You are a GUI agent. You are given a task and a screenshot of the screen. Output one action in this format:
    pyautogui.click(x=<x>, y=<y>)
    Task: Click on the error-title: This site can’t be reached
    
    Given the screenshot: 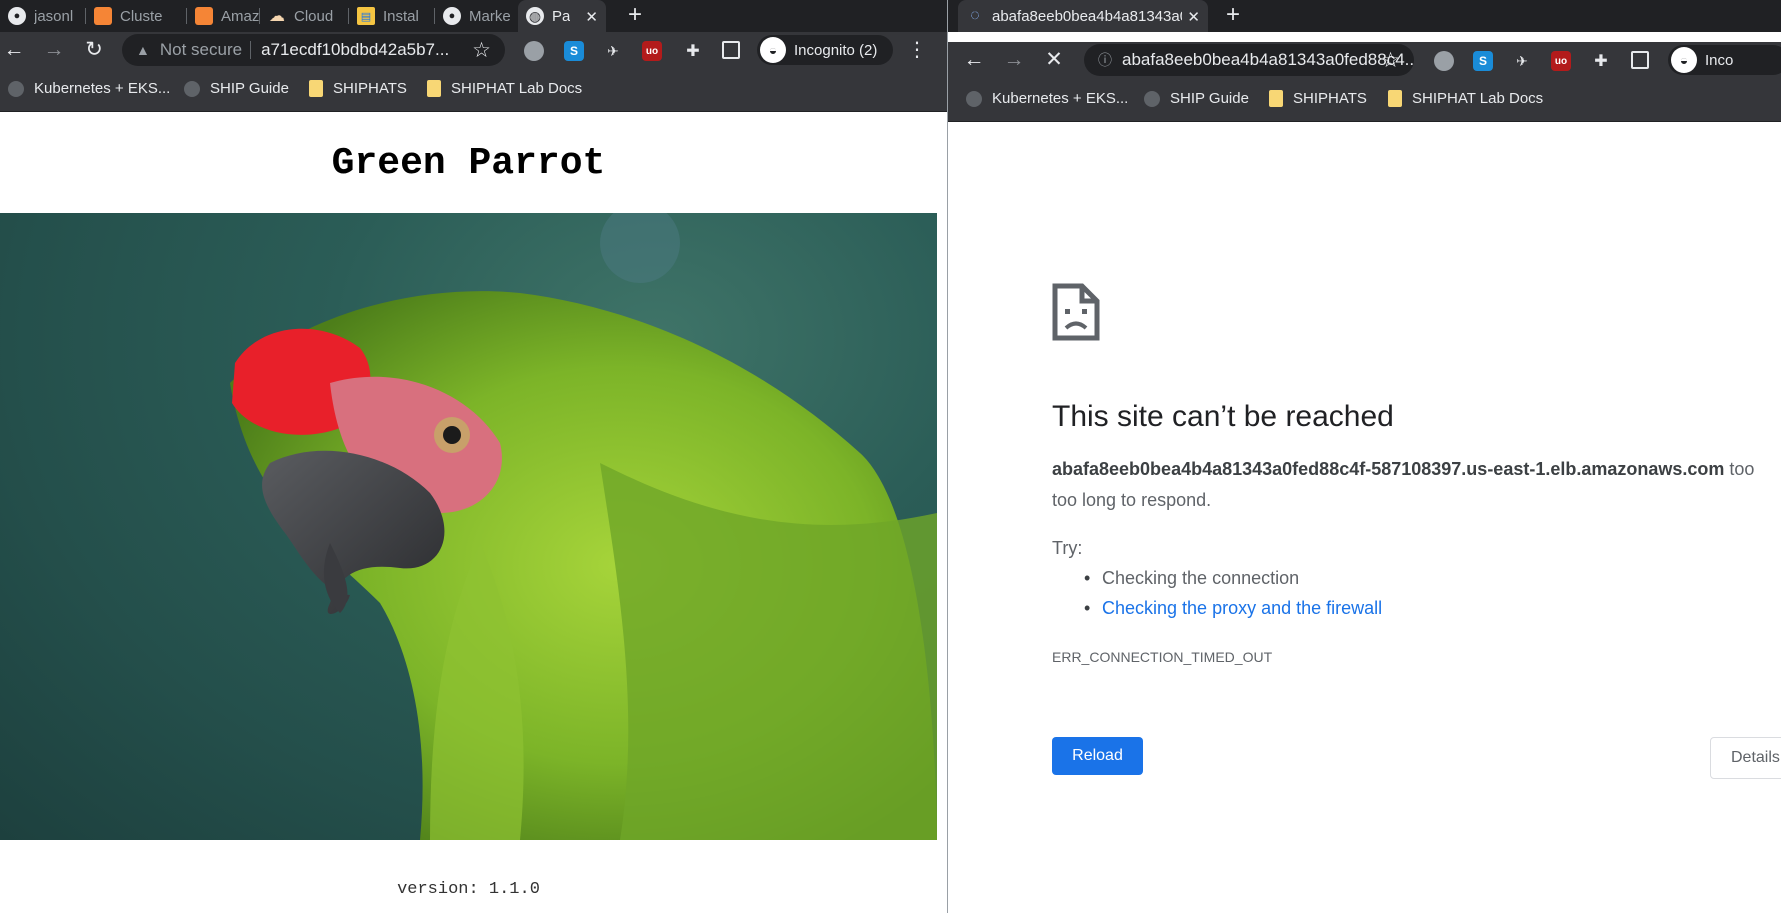 What is the action you would take?
    pyautogui.click(x=1223, y=416)
    